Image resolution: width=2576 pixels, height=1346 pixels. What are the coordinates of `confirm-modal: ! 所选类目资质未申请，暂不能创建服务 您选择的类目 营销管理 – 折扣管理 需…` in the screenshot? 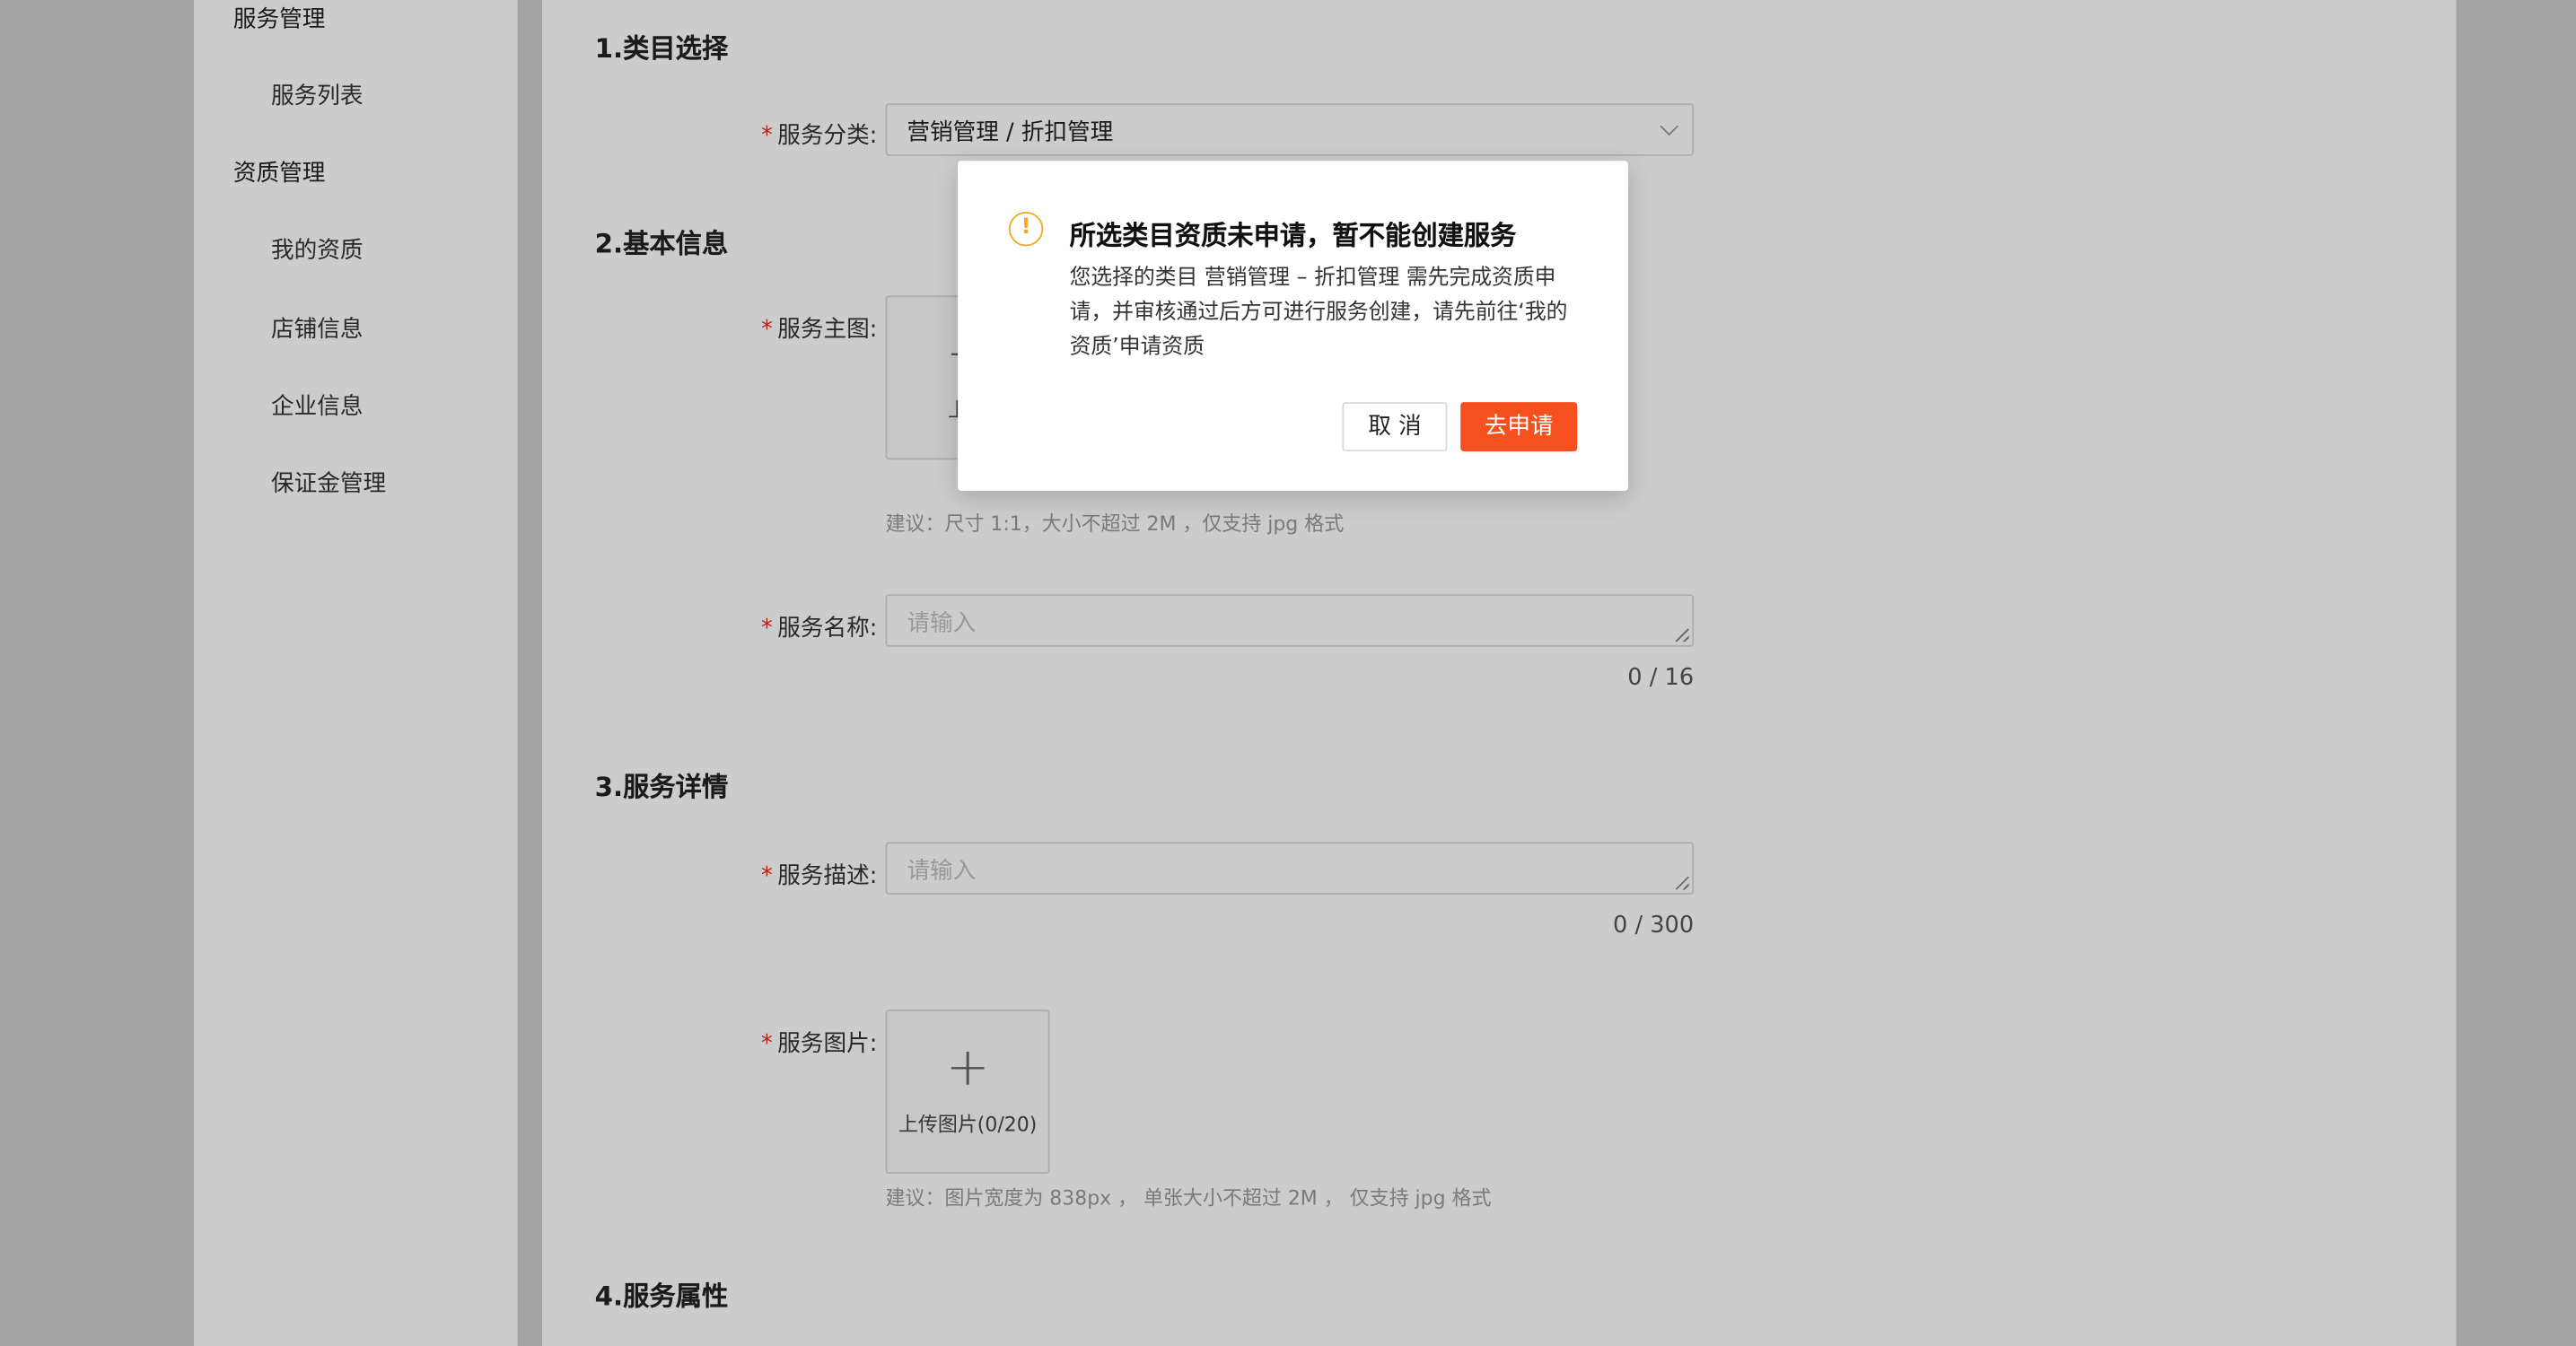 It's located at (1293, 326).